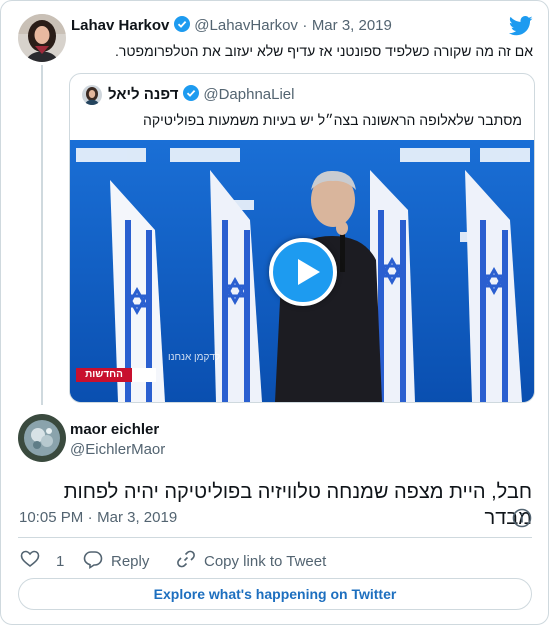 This screenshot has width=550, height=626. Describe the element at coordinates (275, 537) in the screenshot. I see `divider` at that location.